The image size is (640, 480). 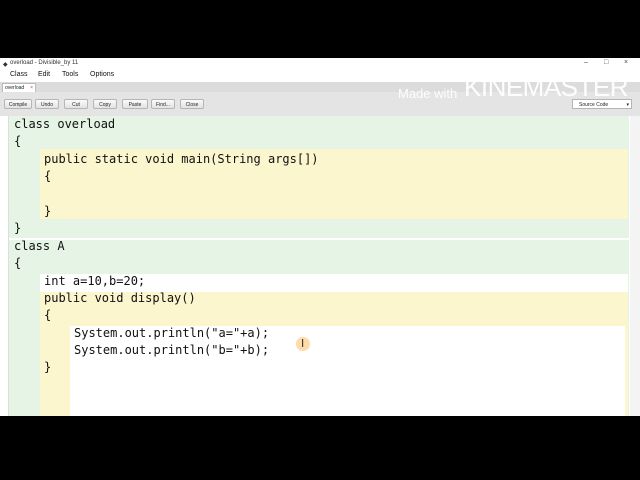 What do you see at coordinates (135, 104) in the screenshot?
I see `paste-button: Paste` at bounding box center [135, 104].